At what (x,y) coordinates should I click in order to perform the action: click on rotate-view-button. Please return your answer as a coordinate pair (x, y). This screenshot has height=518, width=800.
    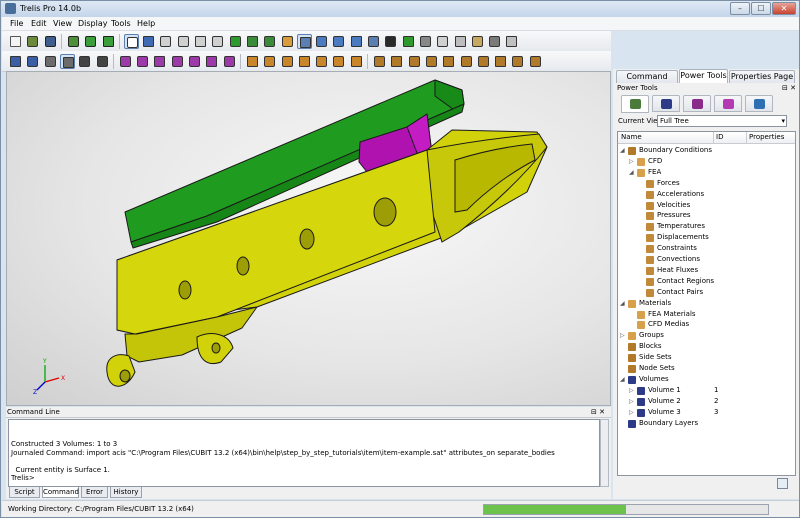
    Looking at the image, I should click on (148, 41).